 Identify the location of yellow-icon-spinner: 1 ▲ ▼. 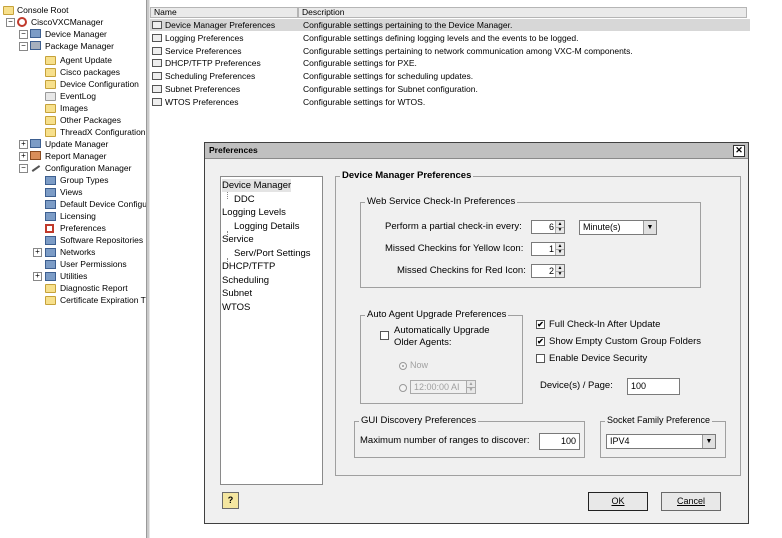
(548, 249).